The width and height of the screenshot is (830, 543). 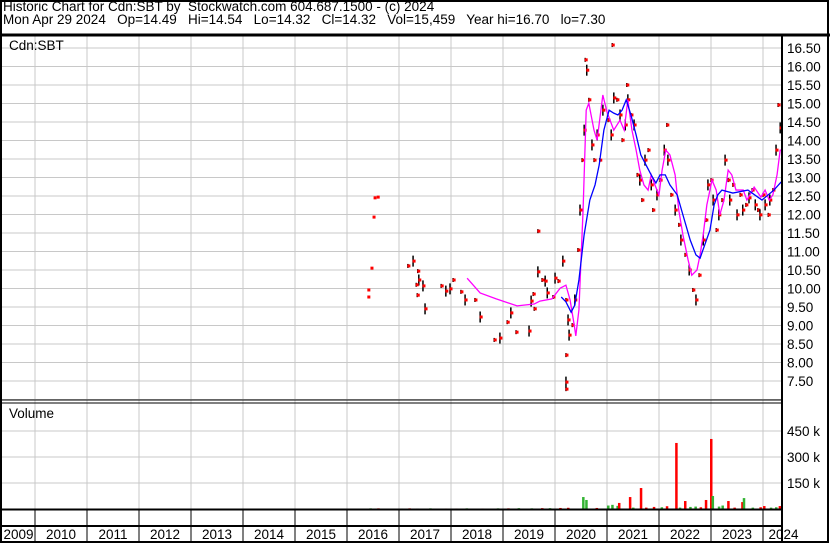 What do you see at coordinates (633, 534) in the screenshot?
I see `year-tick-label: 2021` at bounding box center [633, 534].